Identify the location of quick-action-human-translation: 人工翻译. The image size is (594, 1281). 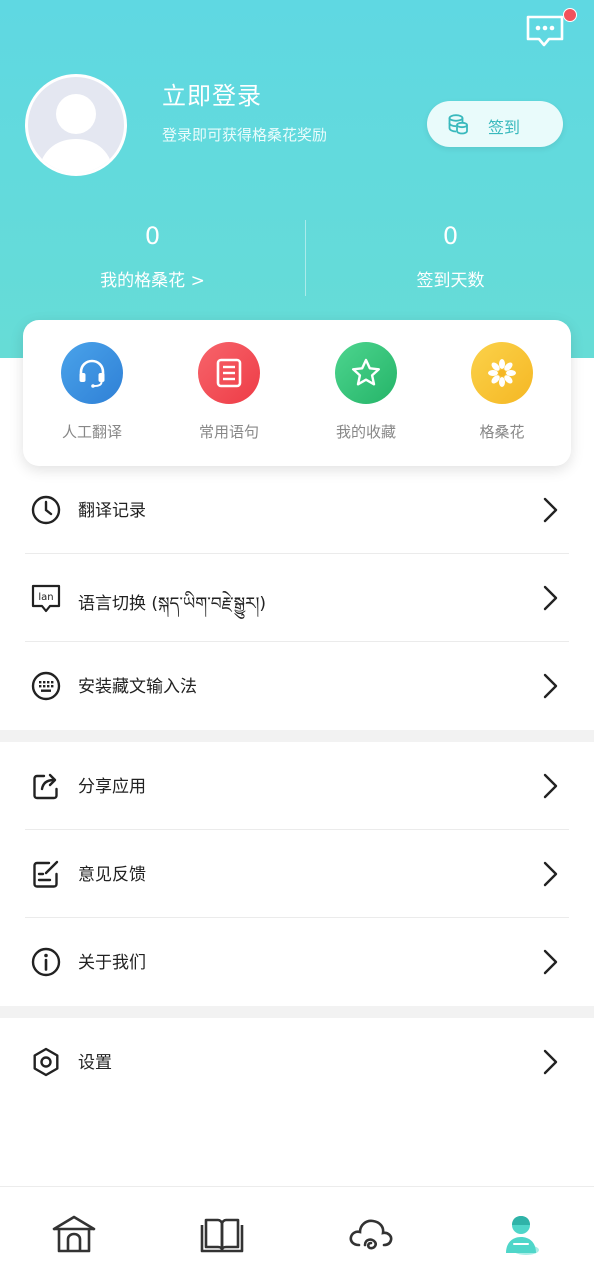
(92, 392).